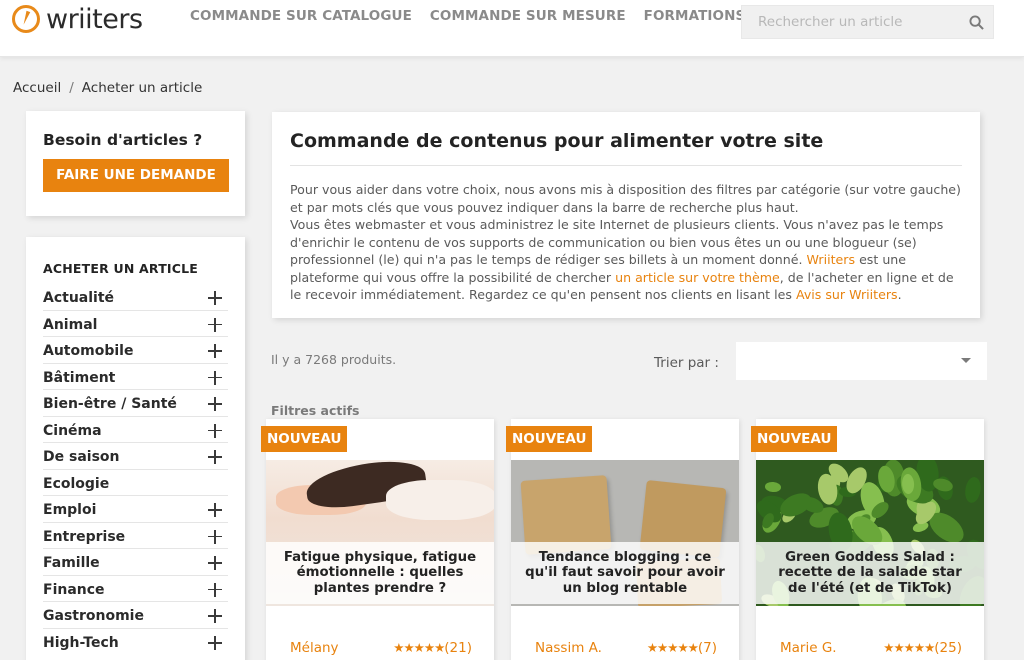 Image resolution: width=1024 pixels, height=660 pixels. Describe the element at coordinates (847, 22) in the screenshot. I see `search-input` at that location.